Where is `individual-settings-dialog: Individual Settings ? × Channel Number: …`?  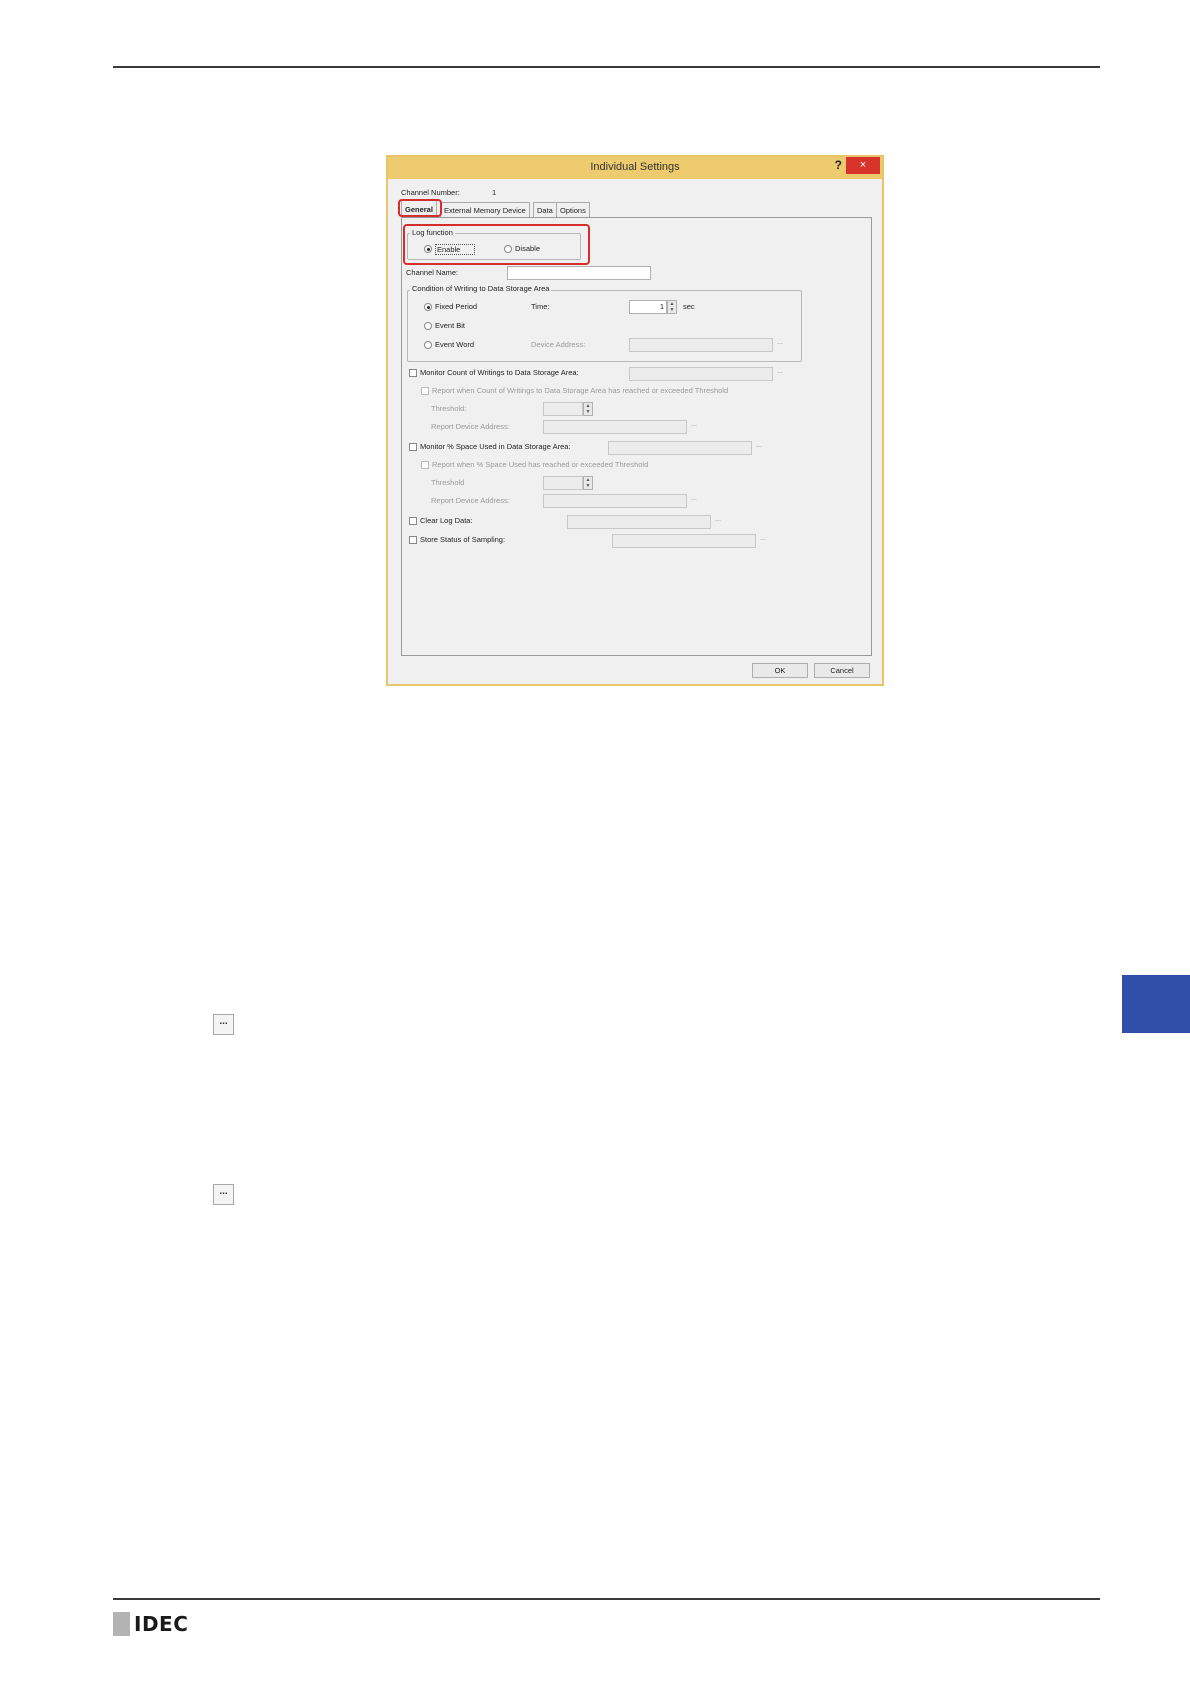 individual-settings-dialog: Individual Settings ? × Channel Number: … is located at coordinates (635, 420).